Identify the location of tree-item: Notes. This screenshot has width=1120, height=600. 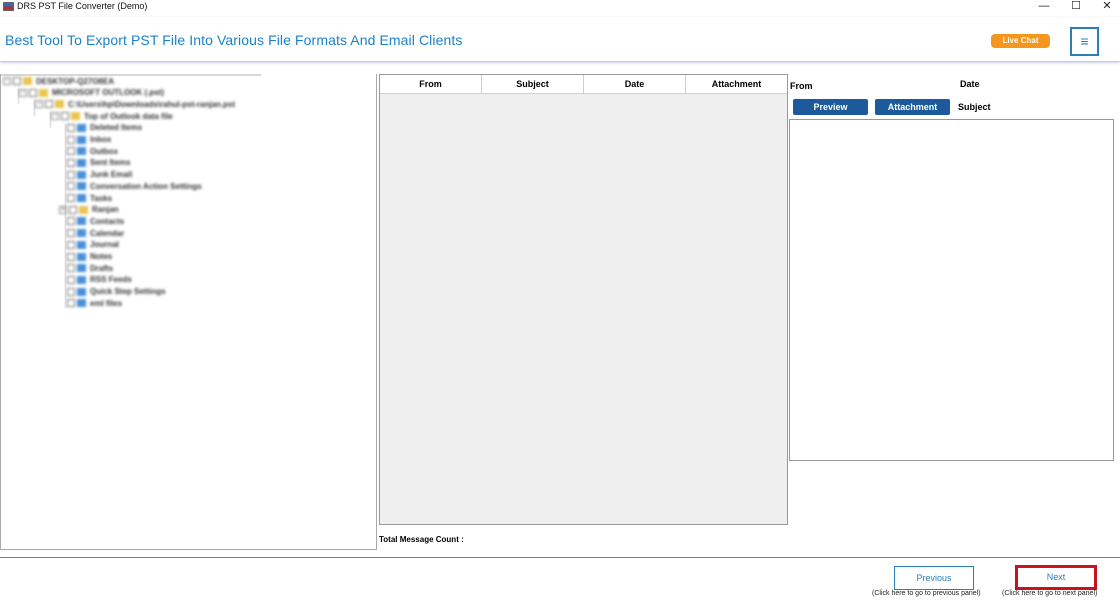
(89, 257).